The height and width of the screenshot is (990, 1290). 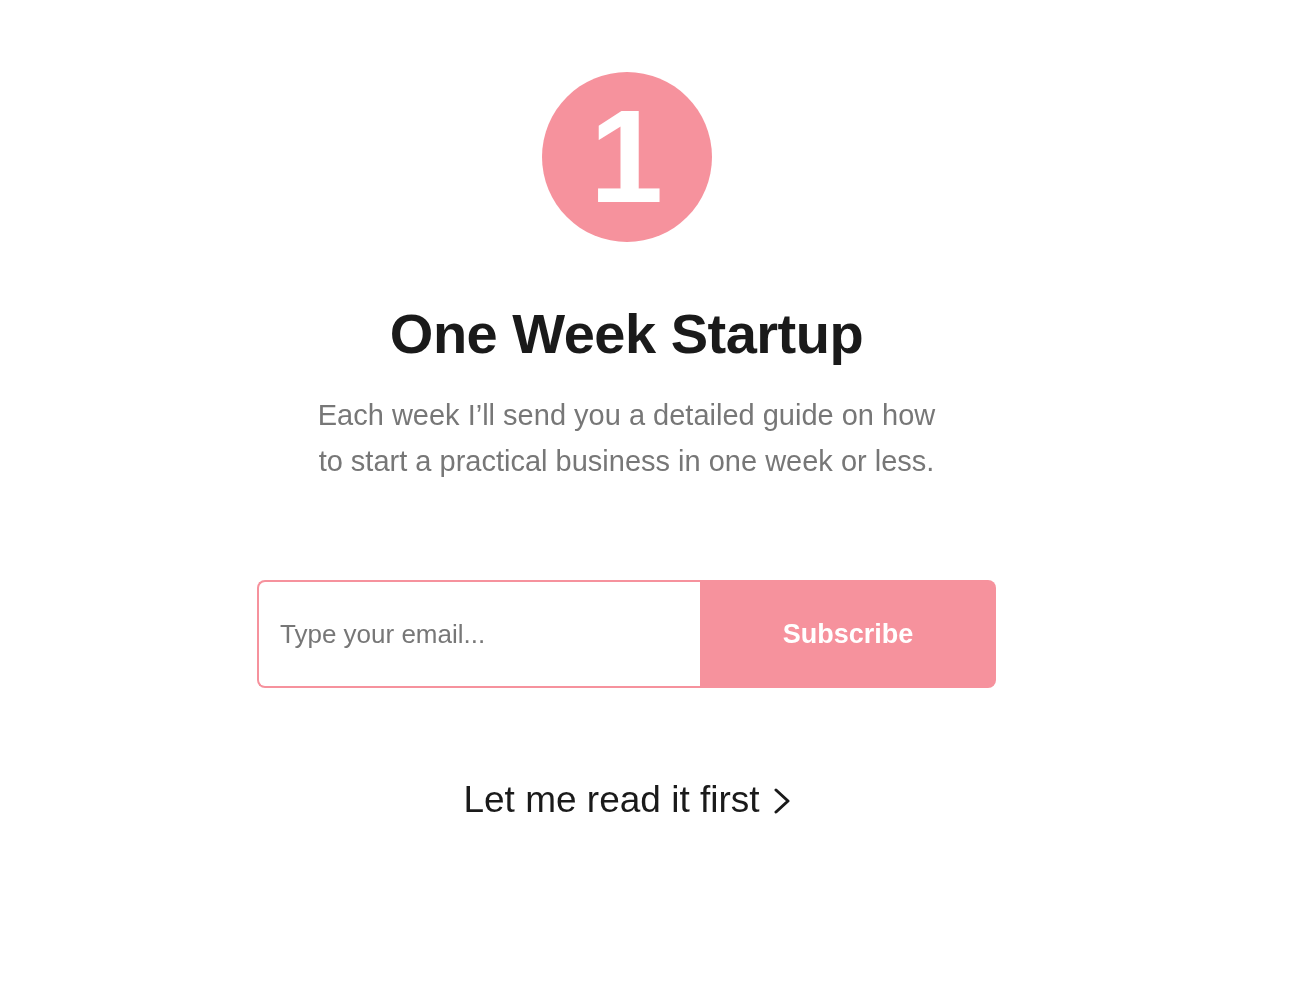 I want to click on chevron-right-icon, so click(x=781, y=801).